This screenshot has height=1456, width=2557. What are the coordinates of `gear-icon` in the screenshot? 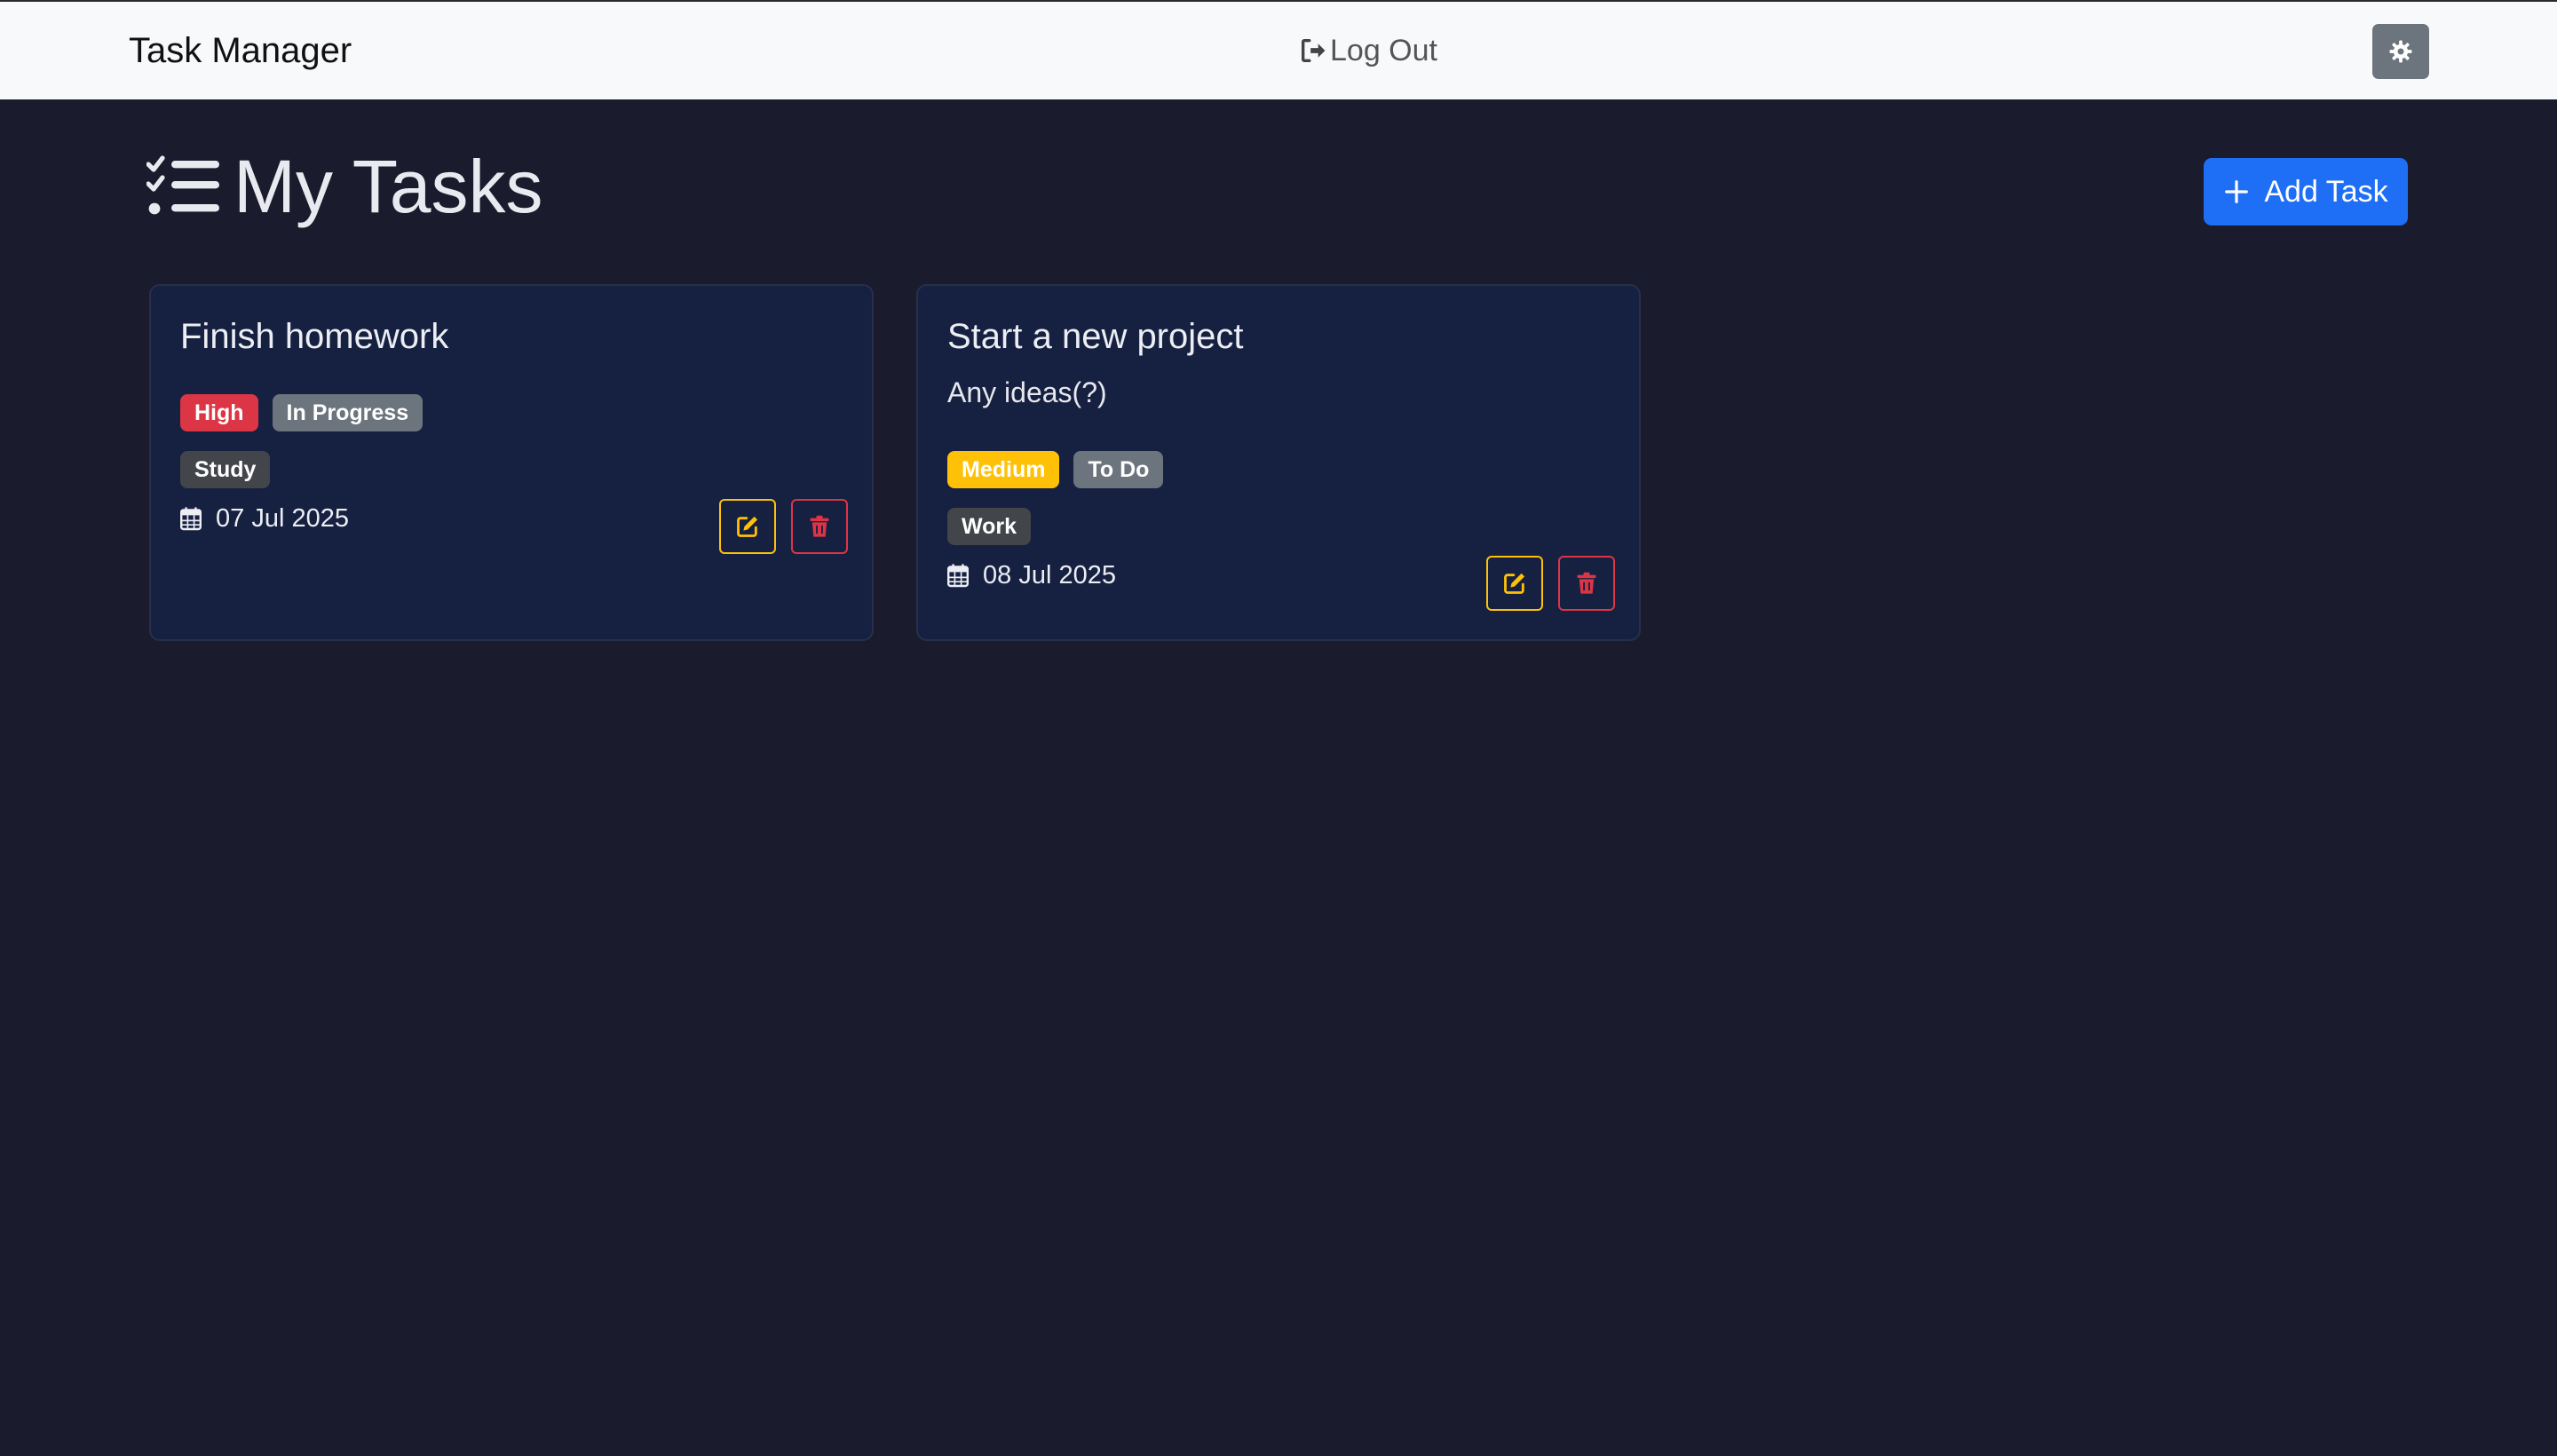 It's located at (2400, 51).